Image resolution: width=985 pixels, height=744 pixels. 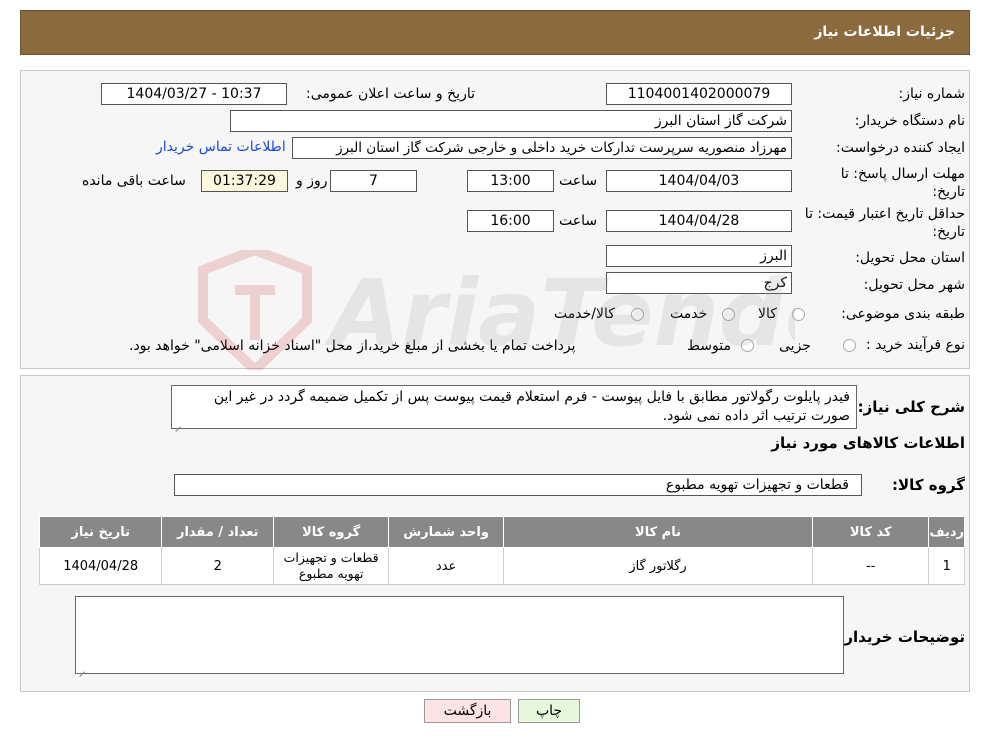 I want to click on need-number-field: 1104001402000079, so click(x=699, y=94).